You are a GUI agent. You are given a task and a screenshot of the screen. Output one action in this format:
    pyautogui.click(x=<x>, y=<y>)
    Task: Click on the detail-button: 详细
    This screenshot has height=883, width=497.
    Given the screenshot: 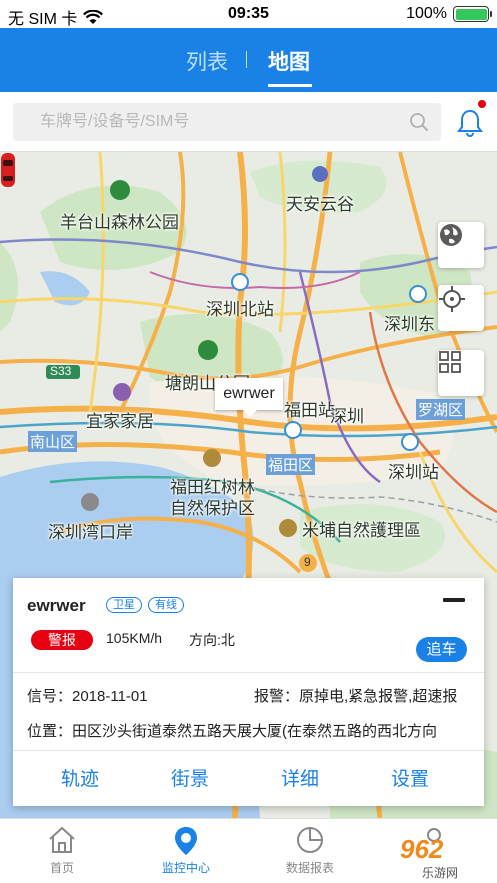 What is the action you would take?
    pyautogui.click(x=300, y=777)
    